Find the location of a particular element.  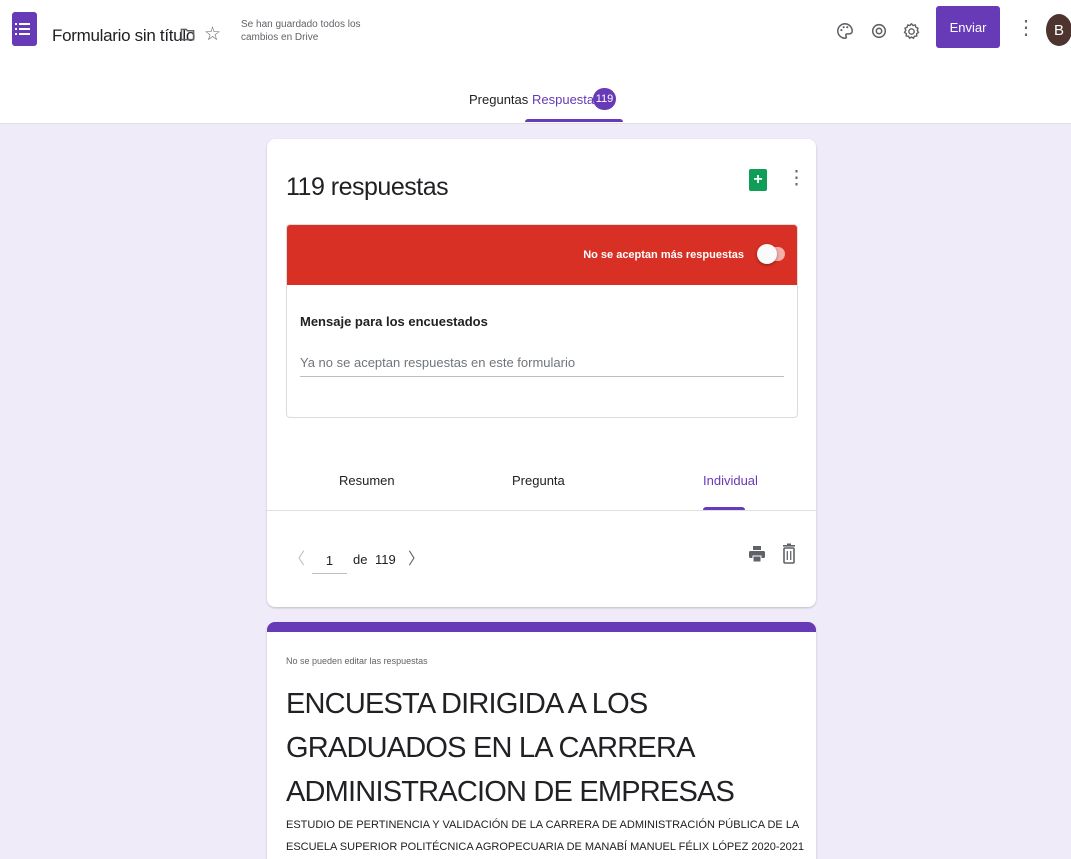

divider is located at coordinates (541, 510).